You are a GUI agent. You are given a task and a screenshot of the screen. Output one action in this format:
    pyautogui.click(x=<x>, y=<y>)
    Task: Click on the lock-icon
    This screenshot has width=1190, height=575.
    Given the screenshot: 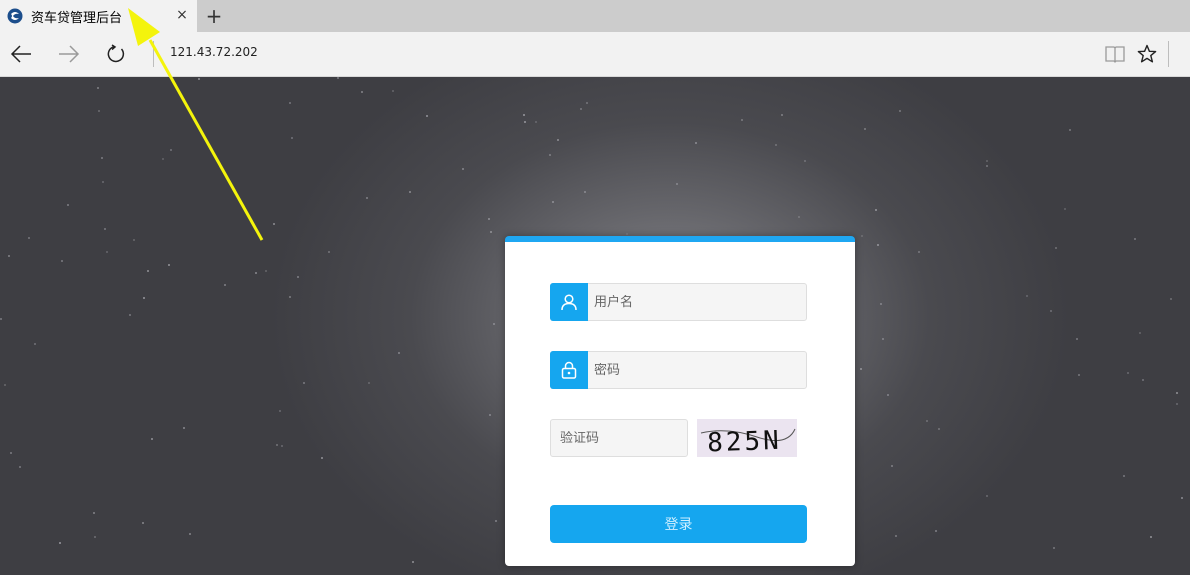 What is the action you would take?
    pyautogui.click(x=569, y=369)
    